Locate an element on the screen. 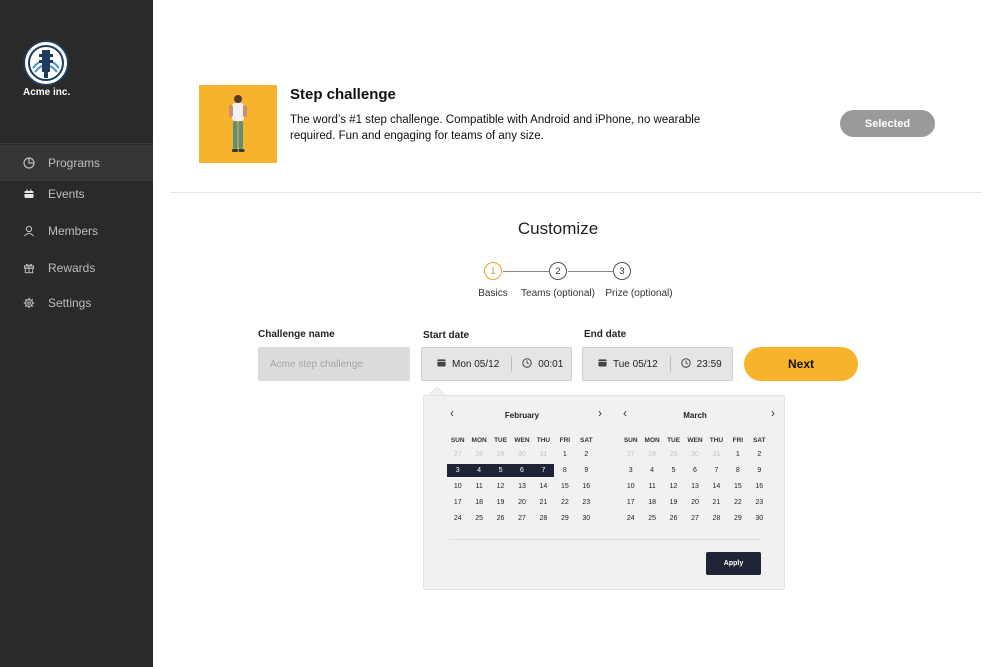  calendar-day-selected: 4 is located at coordinates (479, 470).